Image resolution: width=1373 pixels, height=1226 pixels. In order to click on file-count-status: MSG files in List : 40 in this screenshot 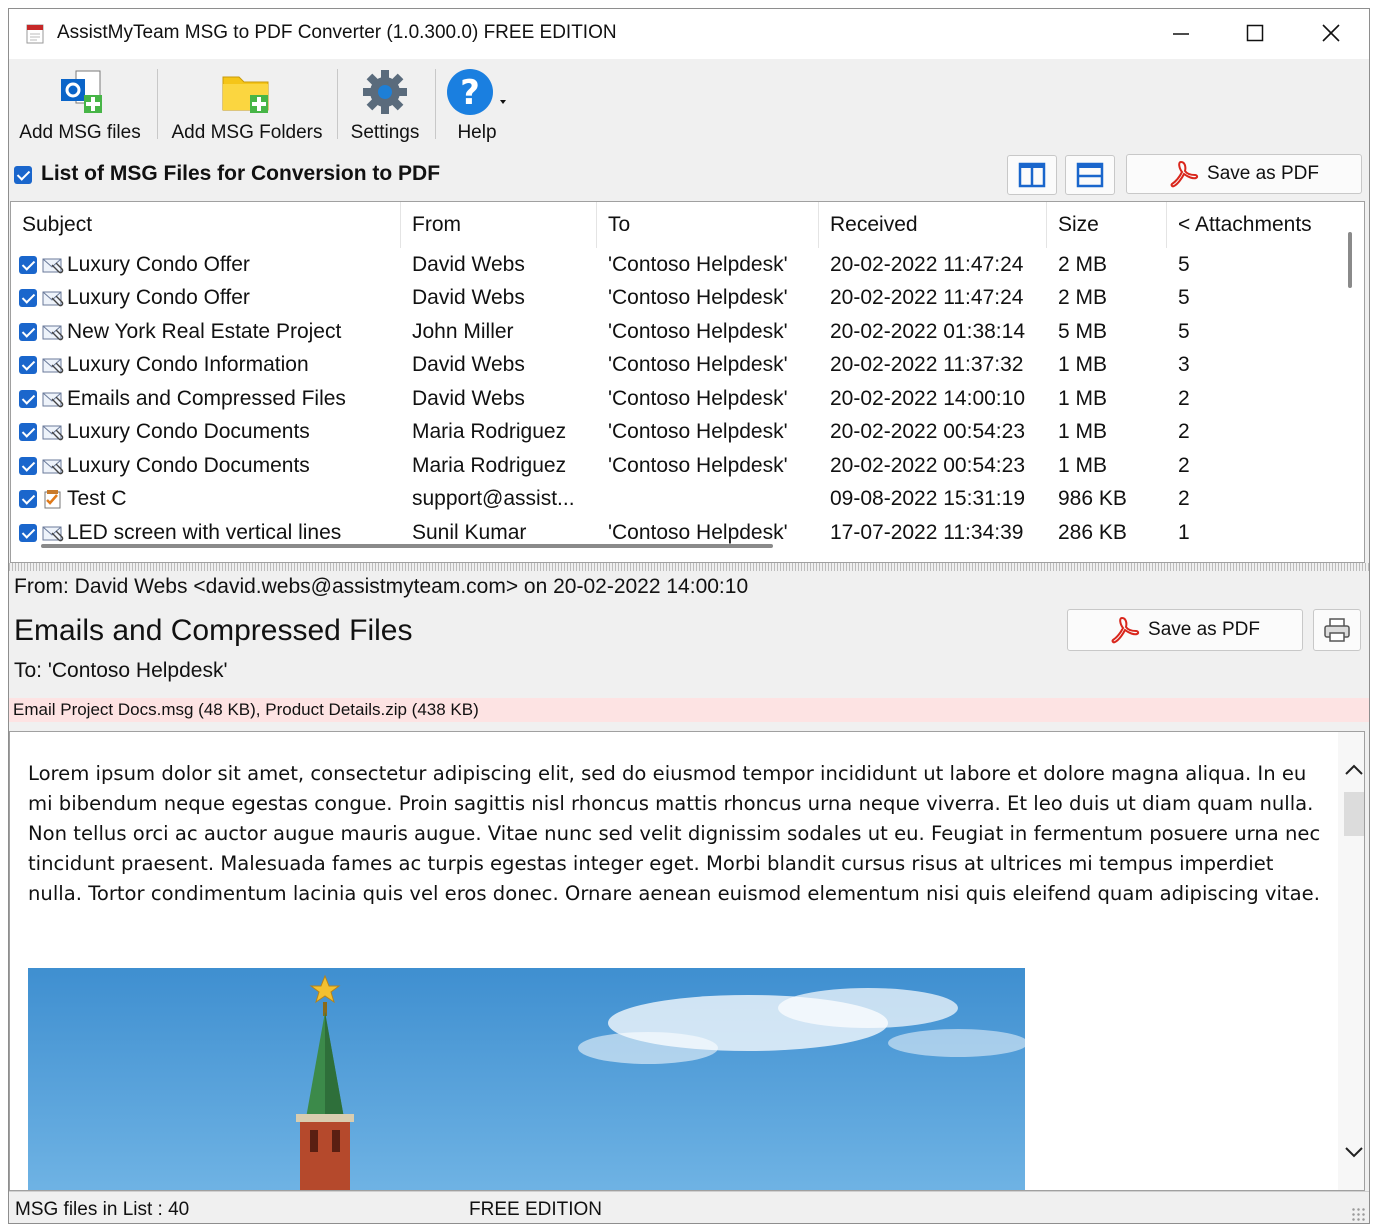, I will do `click(102, 1209)`.